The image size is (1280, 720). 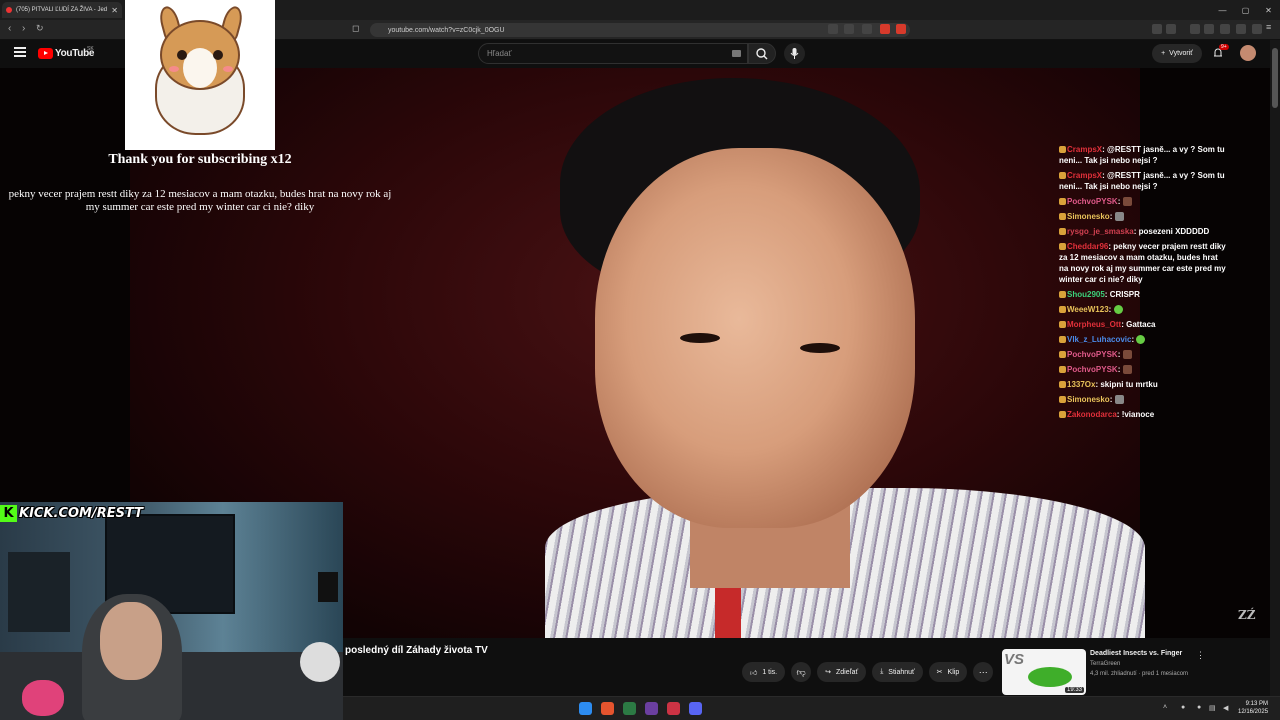 What do you see at coordinates (585, 708) in the screenshot?
I see `windows-start-icon` at bounding box center [585, 708].